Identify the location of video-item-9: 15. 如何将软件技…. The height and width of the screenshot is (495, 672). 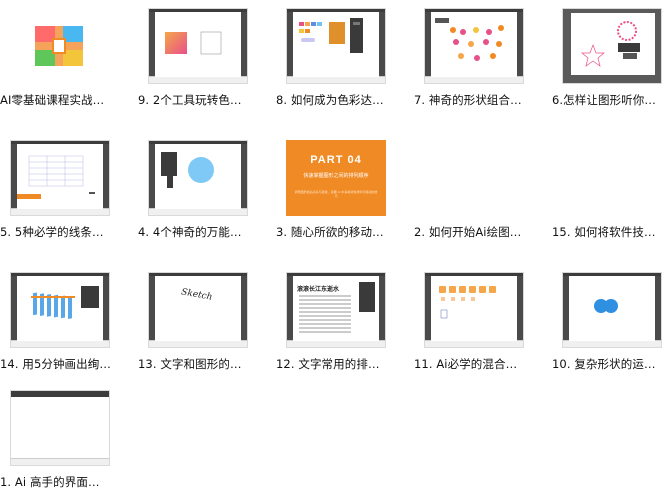
(612, 188).